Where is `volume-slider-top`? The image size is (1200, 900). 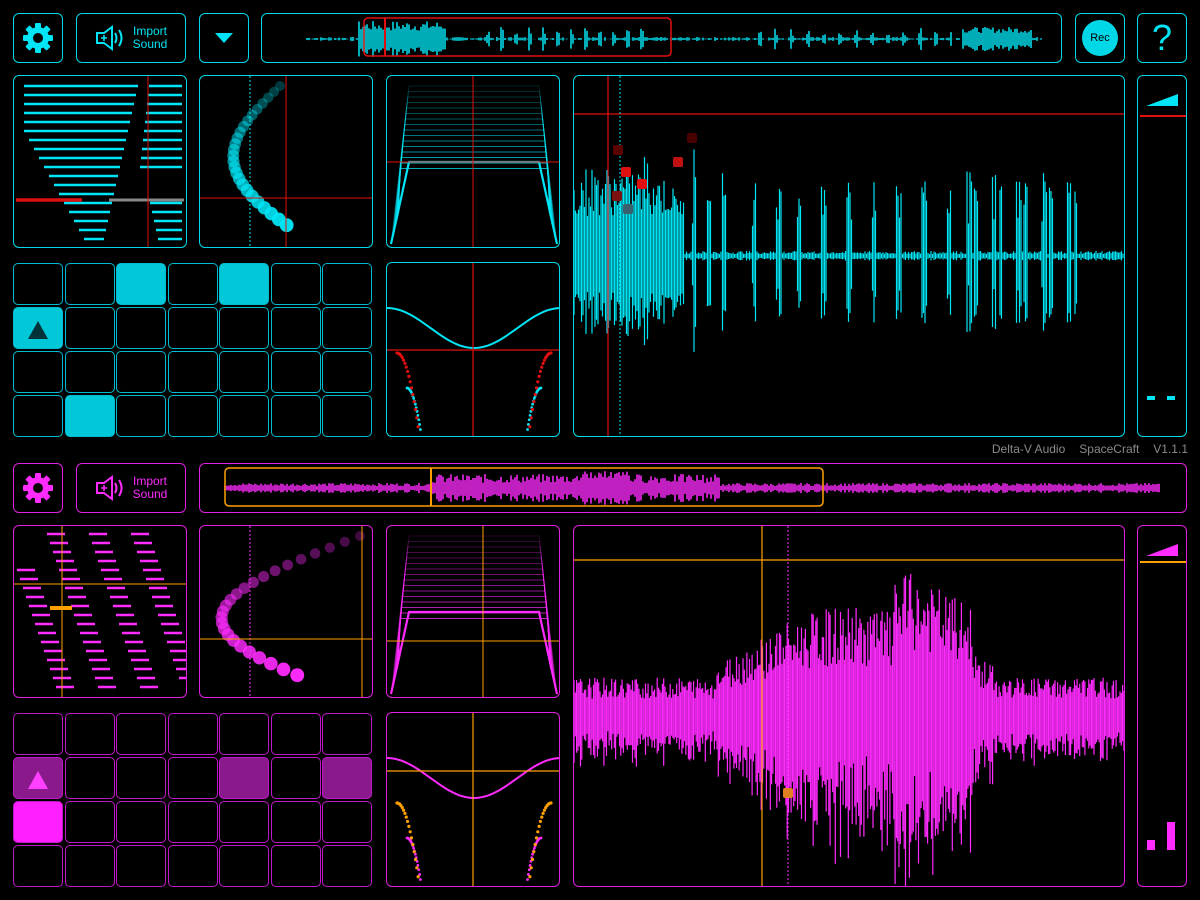
volume-slider-top is located at coordinates (1162, 256).